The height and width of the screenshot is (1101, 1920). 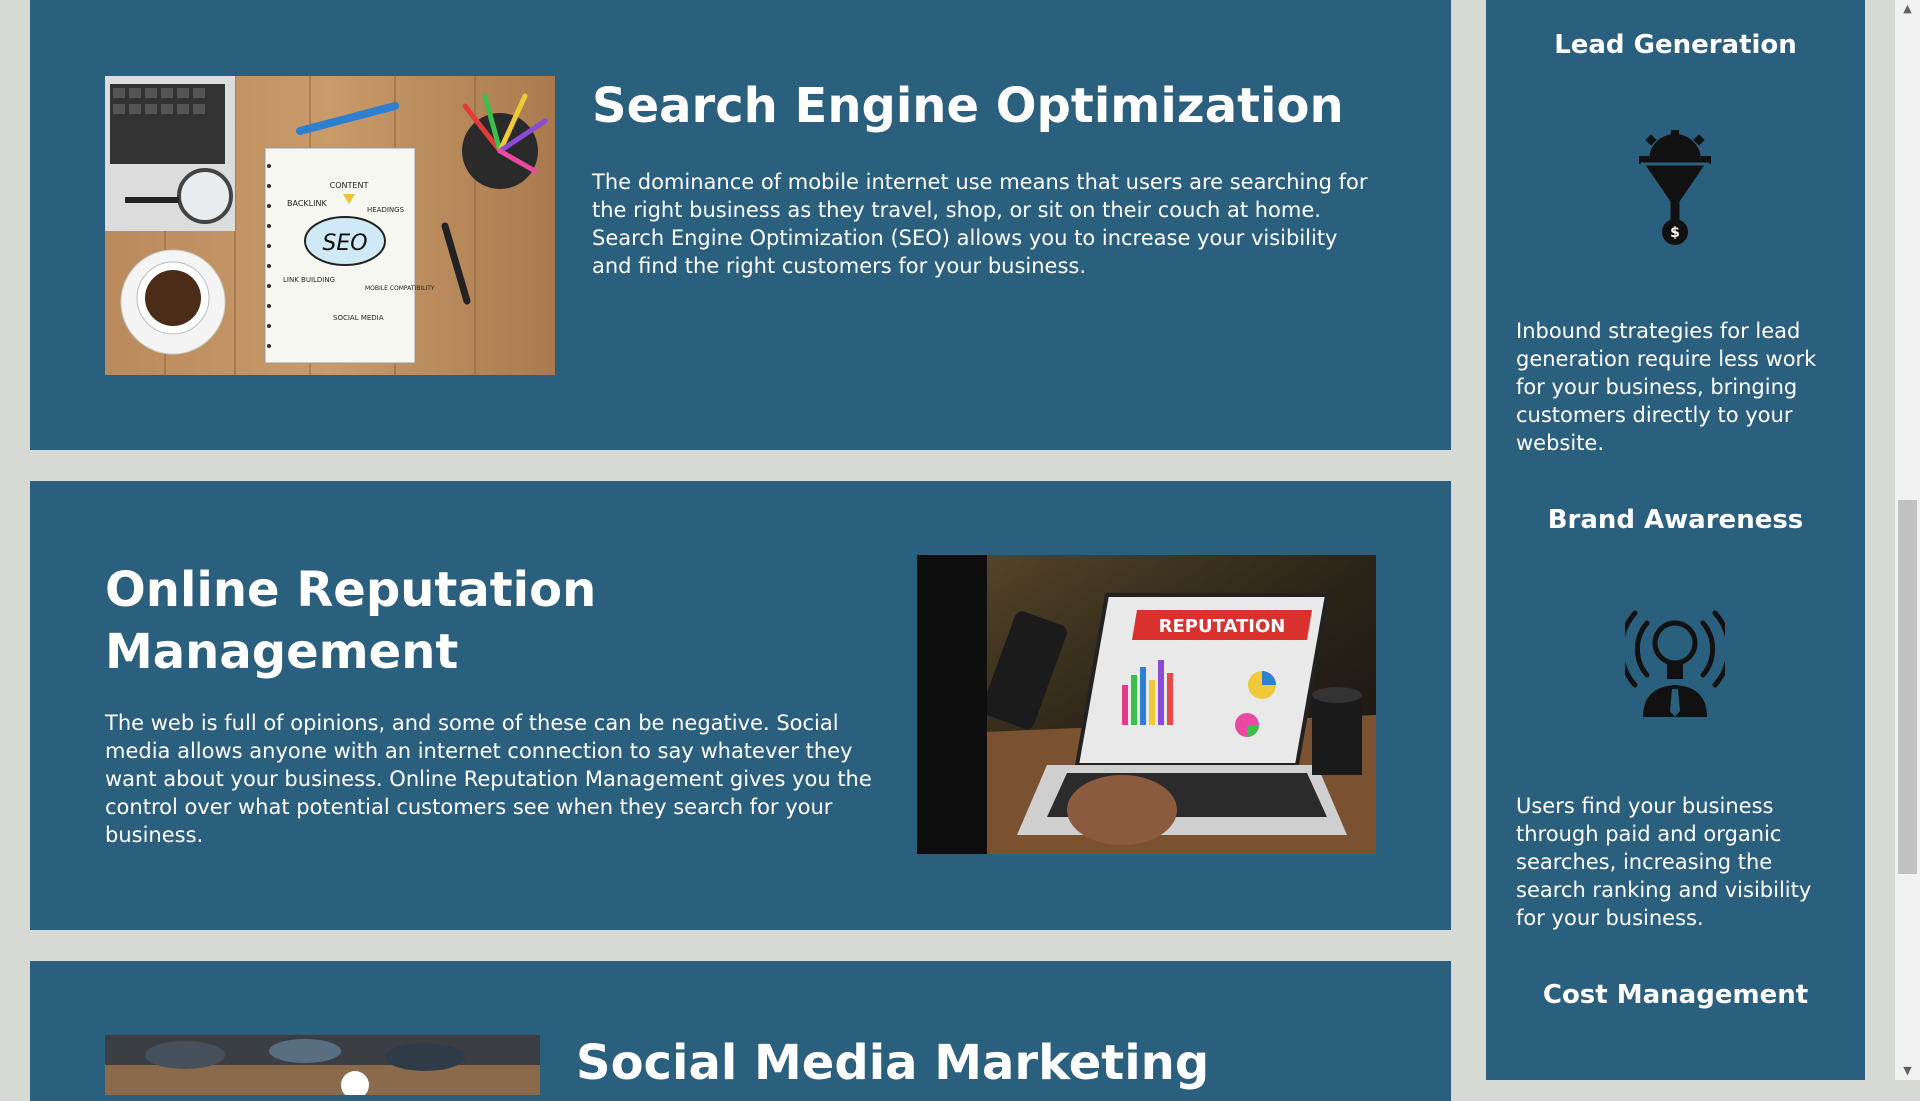 What do you see at coordinates (1675, 995) in the screenshot?
I see `cost-management-heading: Cost Management` at bounding box center [1675, 995].